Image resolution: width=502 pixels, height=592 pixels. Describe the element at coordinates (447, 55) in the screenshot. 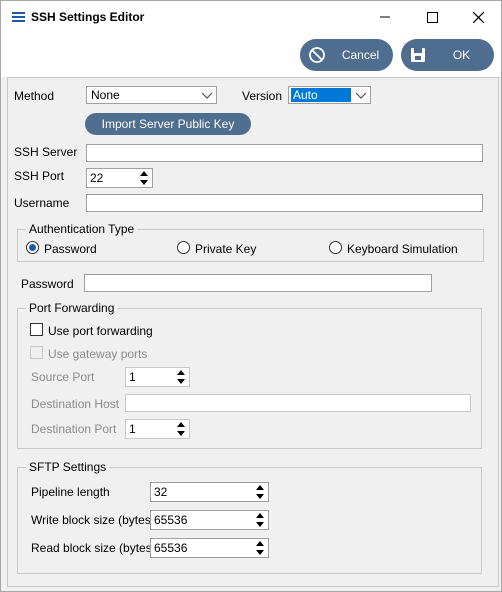

I see `ok-button: OK` at that location.